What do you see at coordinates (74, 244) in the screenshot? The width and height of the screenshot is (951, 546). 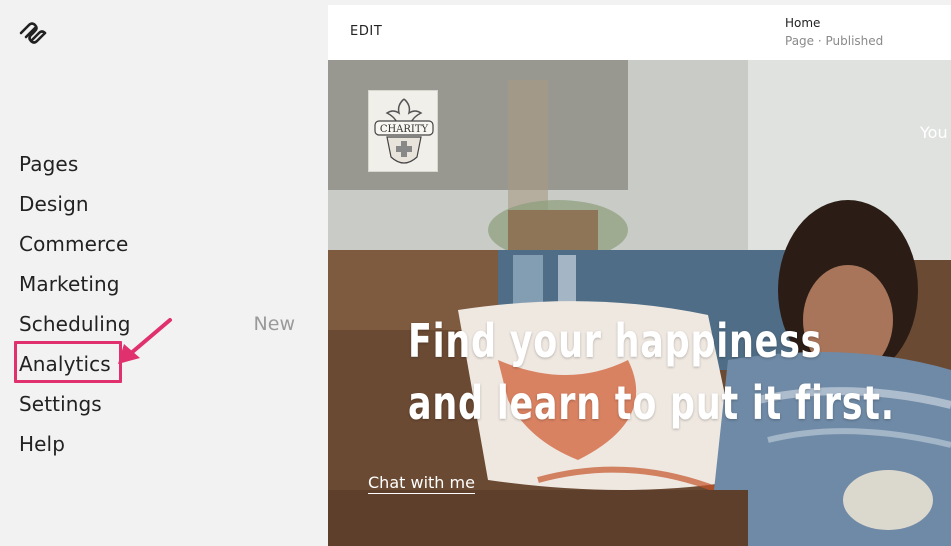 I see `sidebar-item-label: Commerce` at bounding box center [74, 244].